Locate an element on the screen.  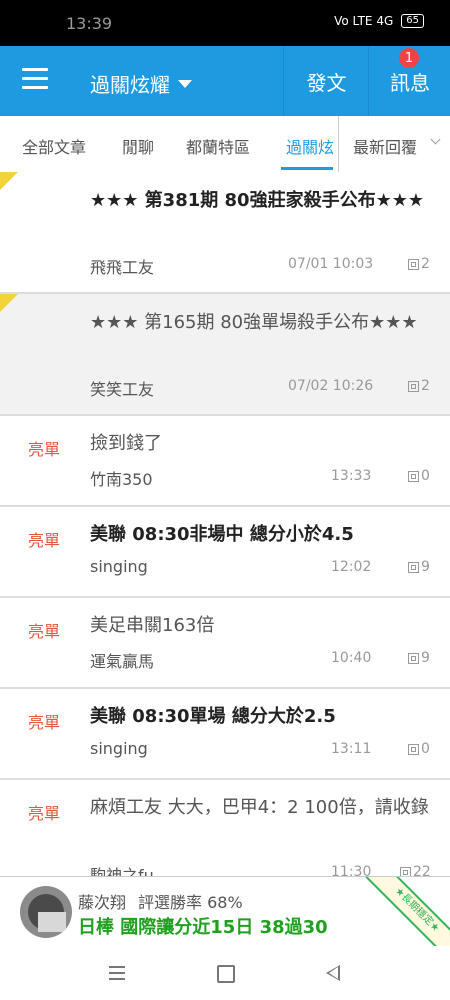
caret-down-icon is located at coordinates (185, 83).